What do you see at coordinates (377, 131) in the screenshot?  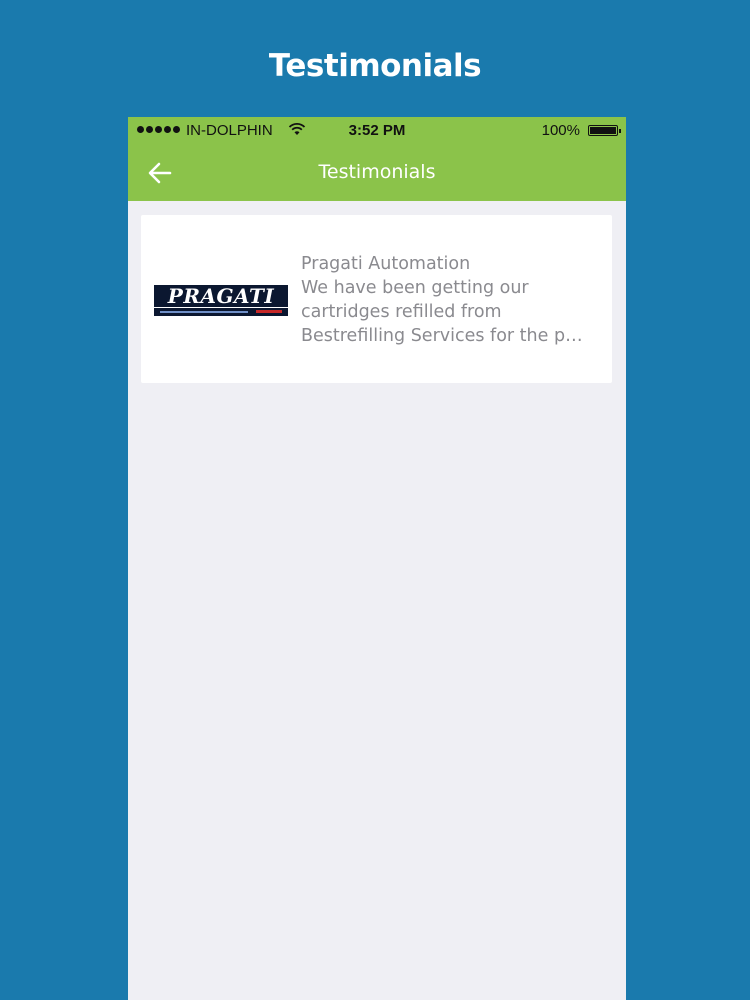 I see `status-bar: IN-DOLPHIN 3:52 PM 100%` at bounding box center [377, 131].